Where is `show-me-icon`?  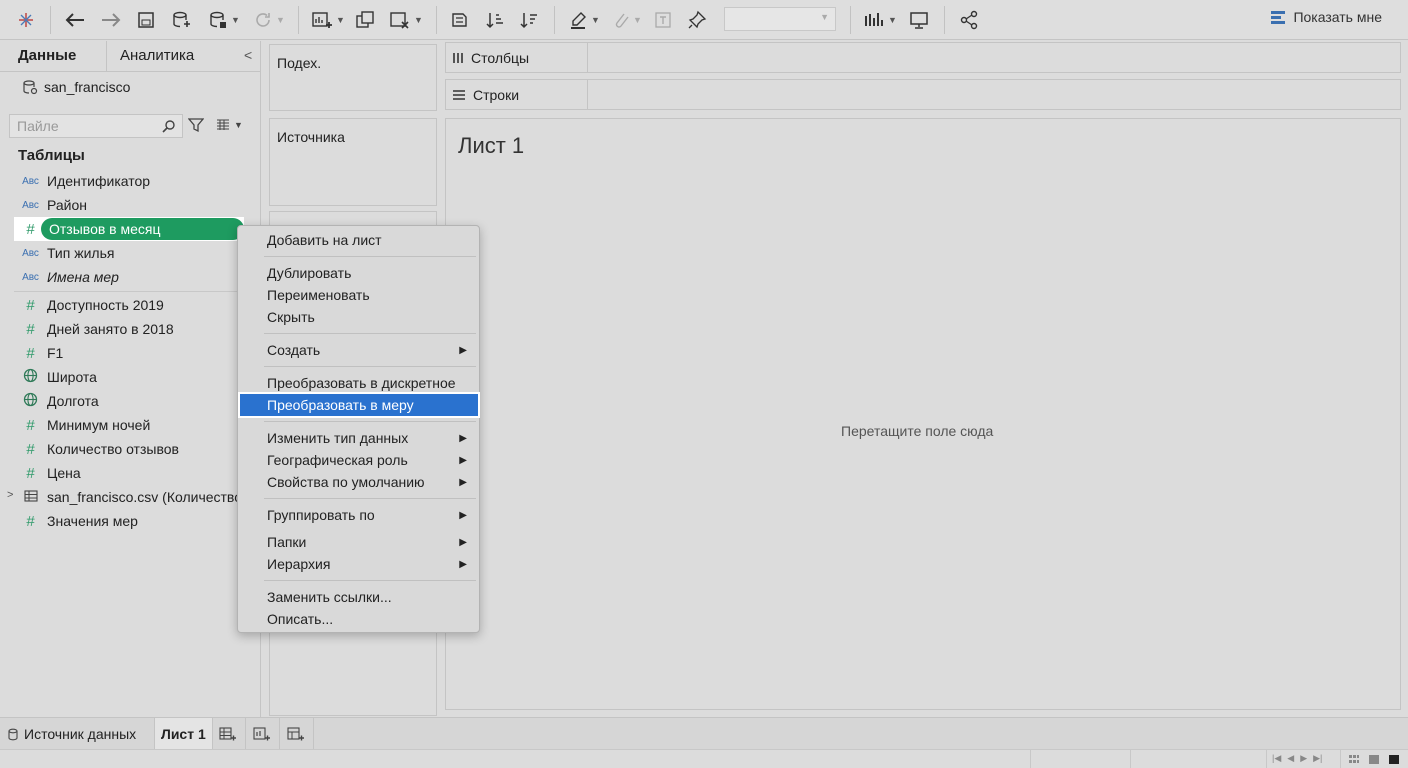
show-me-icon is located at coordinates (1278, 17).